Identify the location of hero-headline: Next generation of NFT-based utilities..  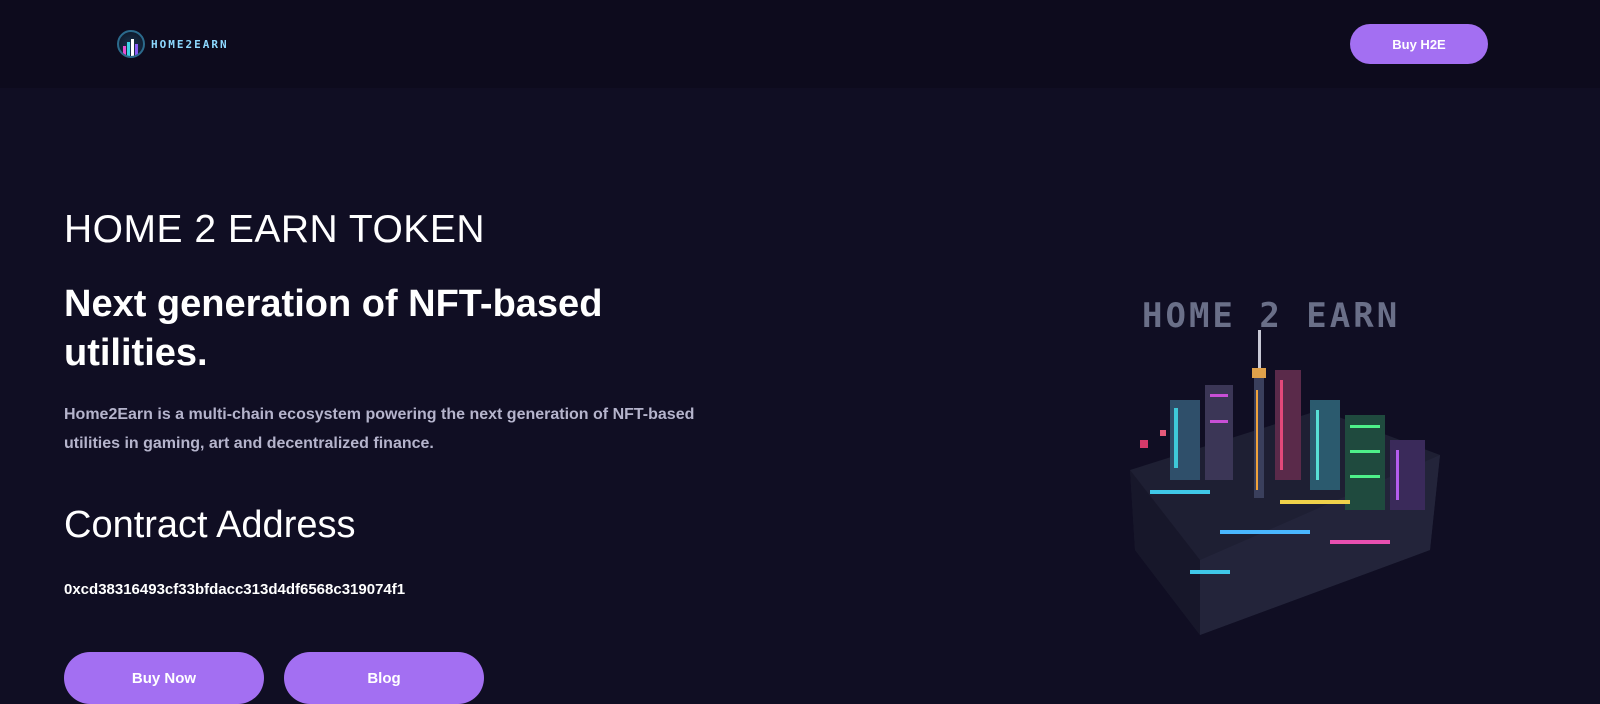
(333, 328).